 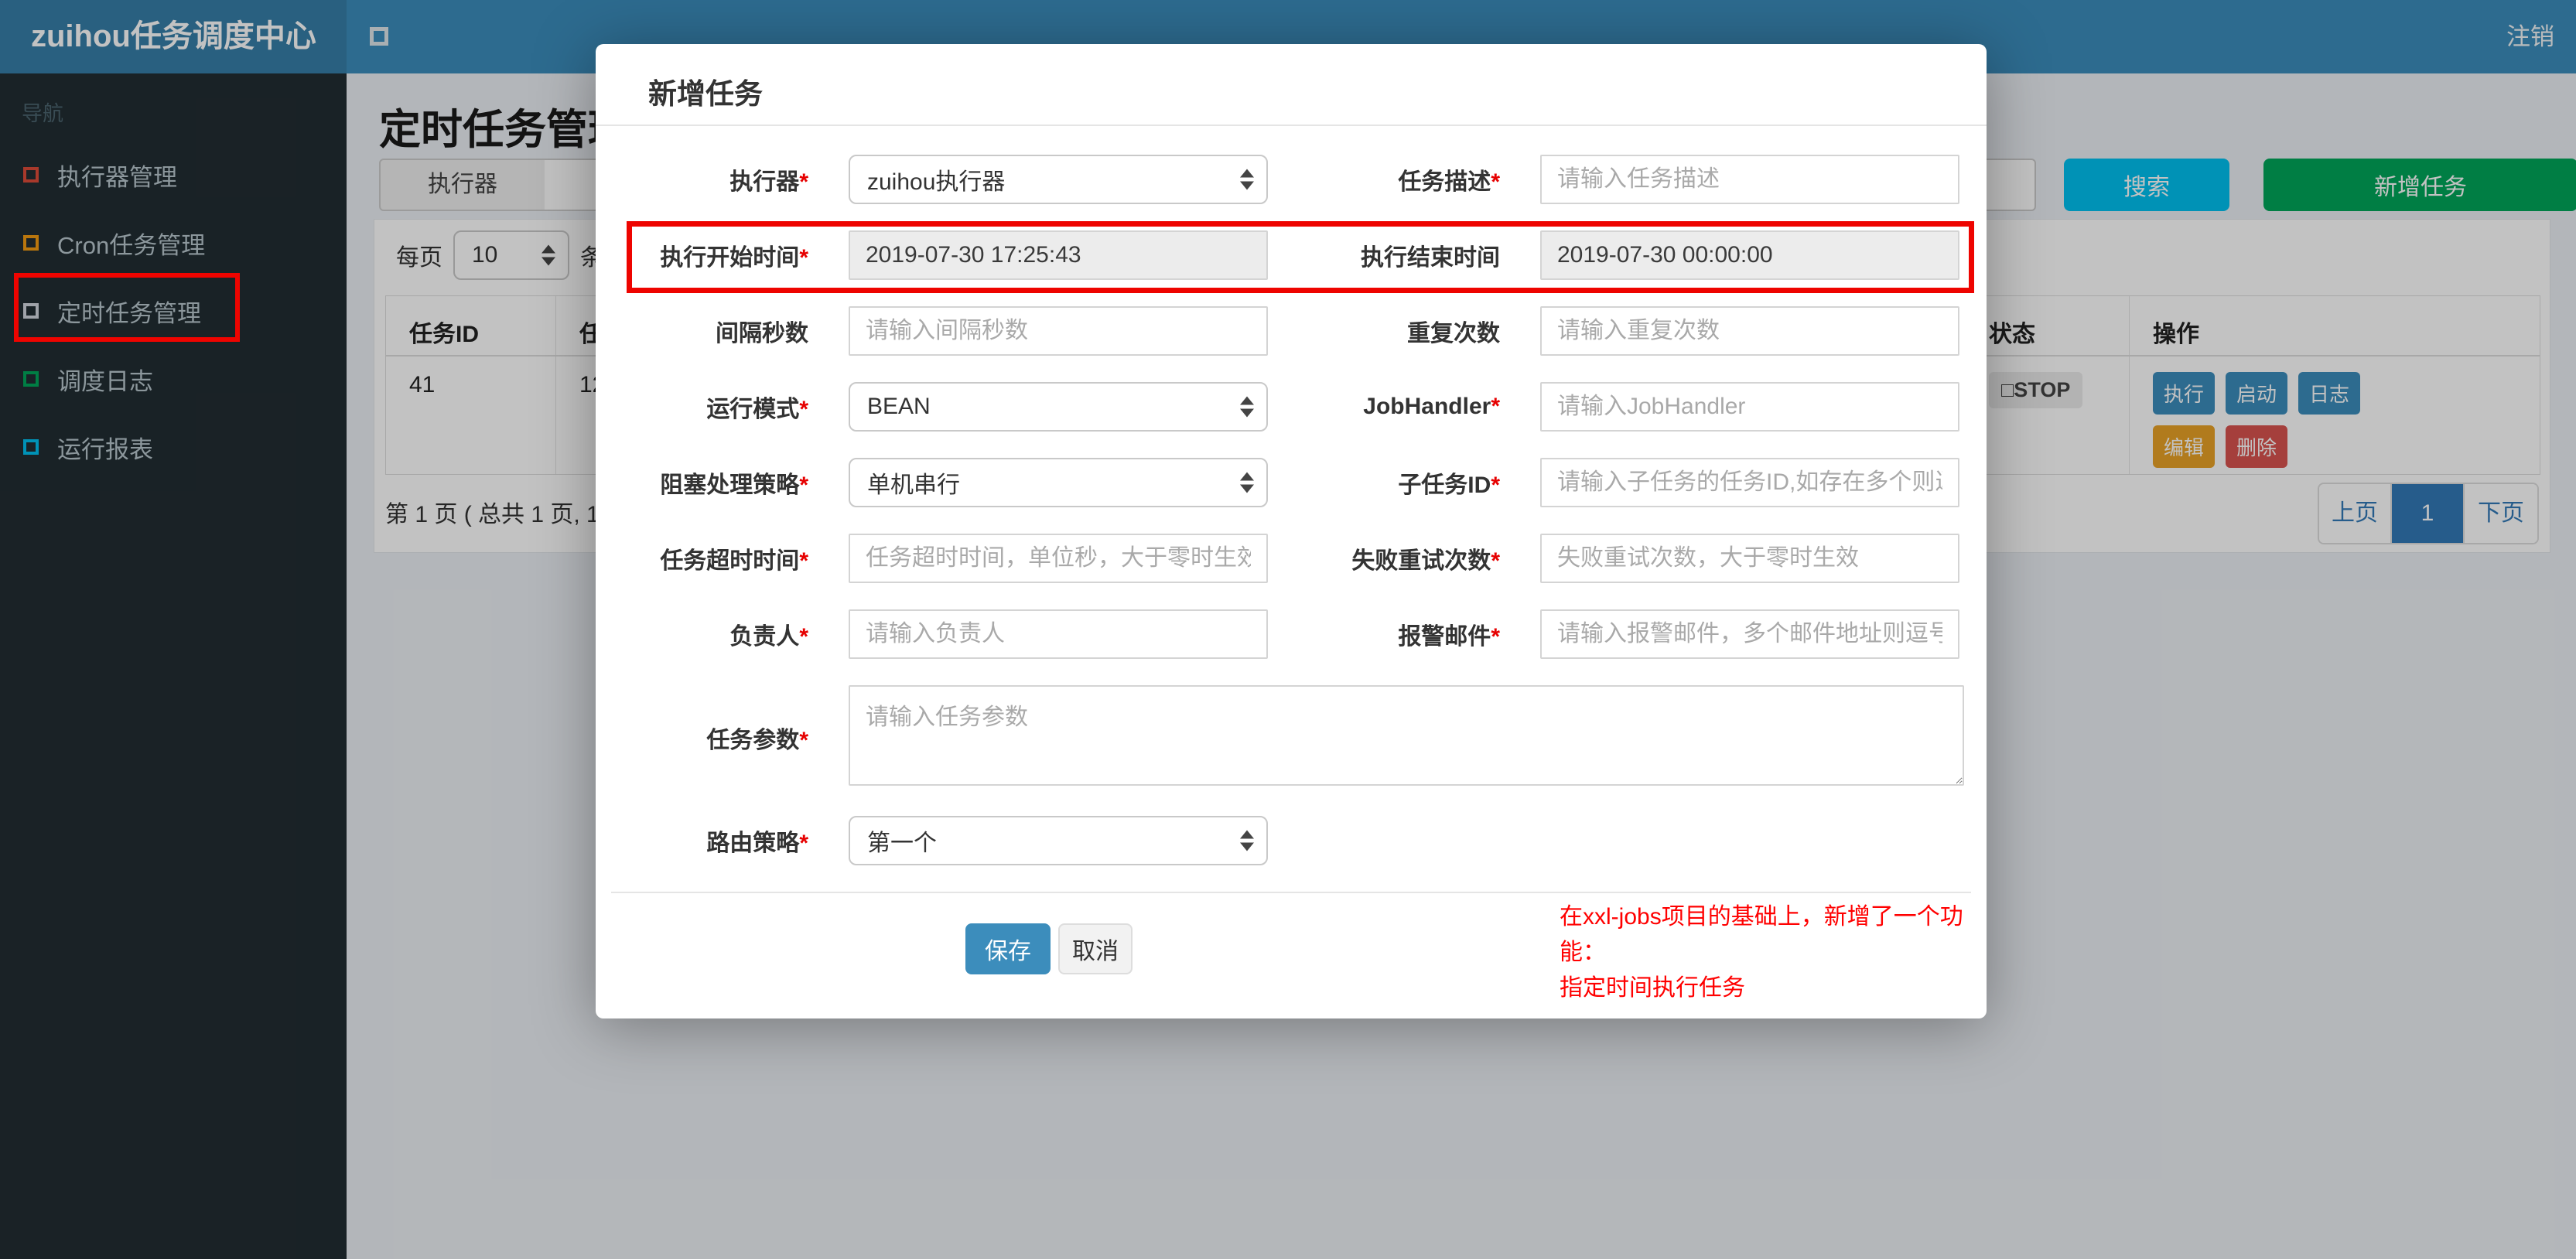 I want to click on route-strategy-select: 第一个, so click(x=1058, y=841).